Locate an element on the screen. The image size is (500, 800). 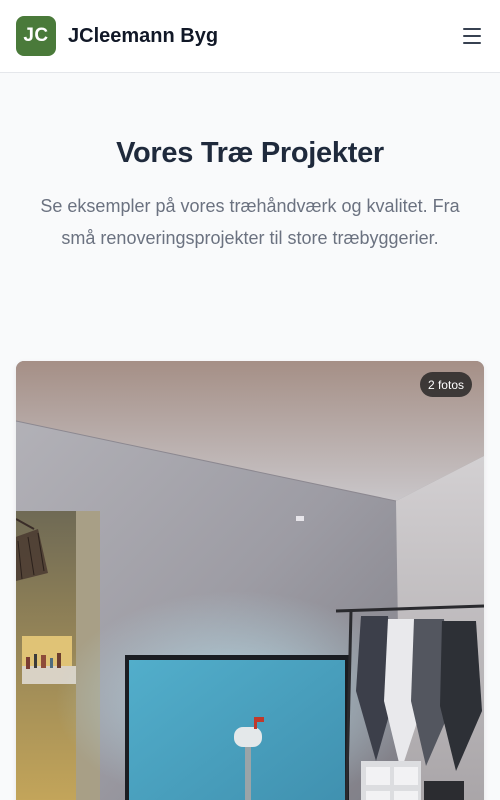
logo-badge: JC is located at coordinates (36, 36).